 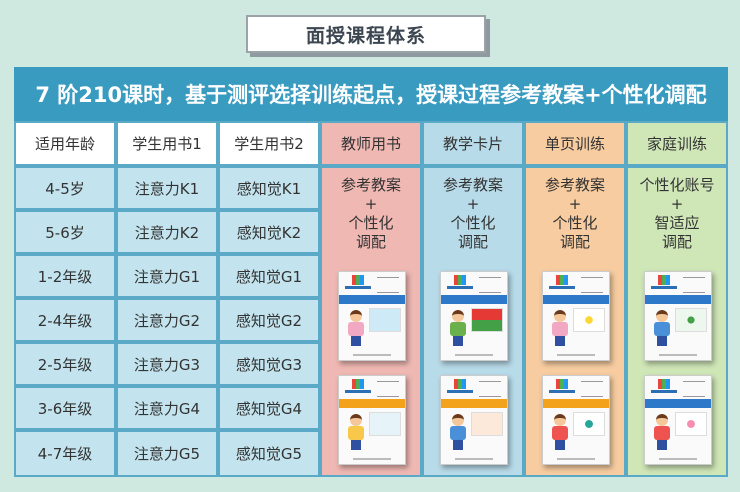 I want to click on table-row-book1: 注意力G5, so click(x=167, y=453).